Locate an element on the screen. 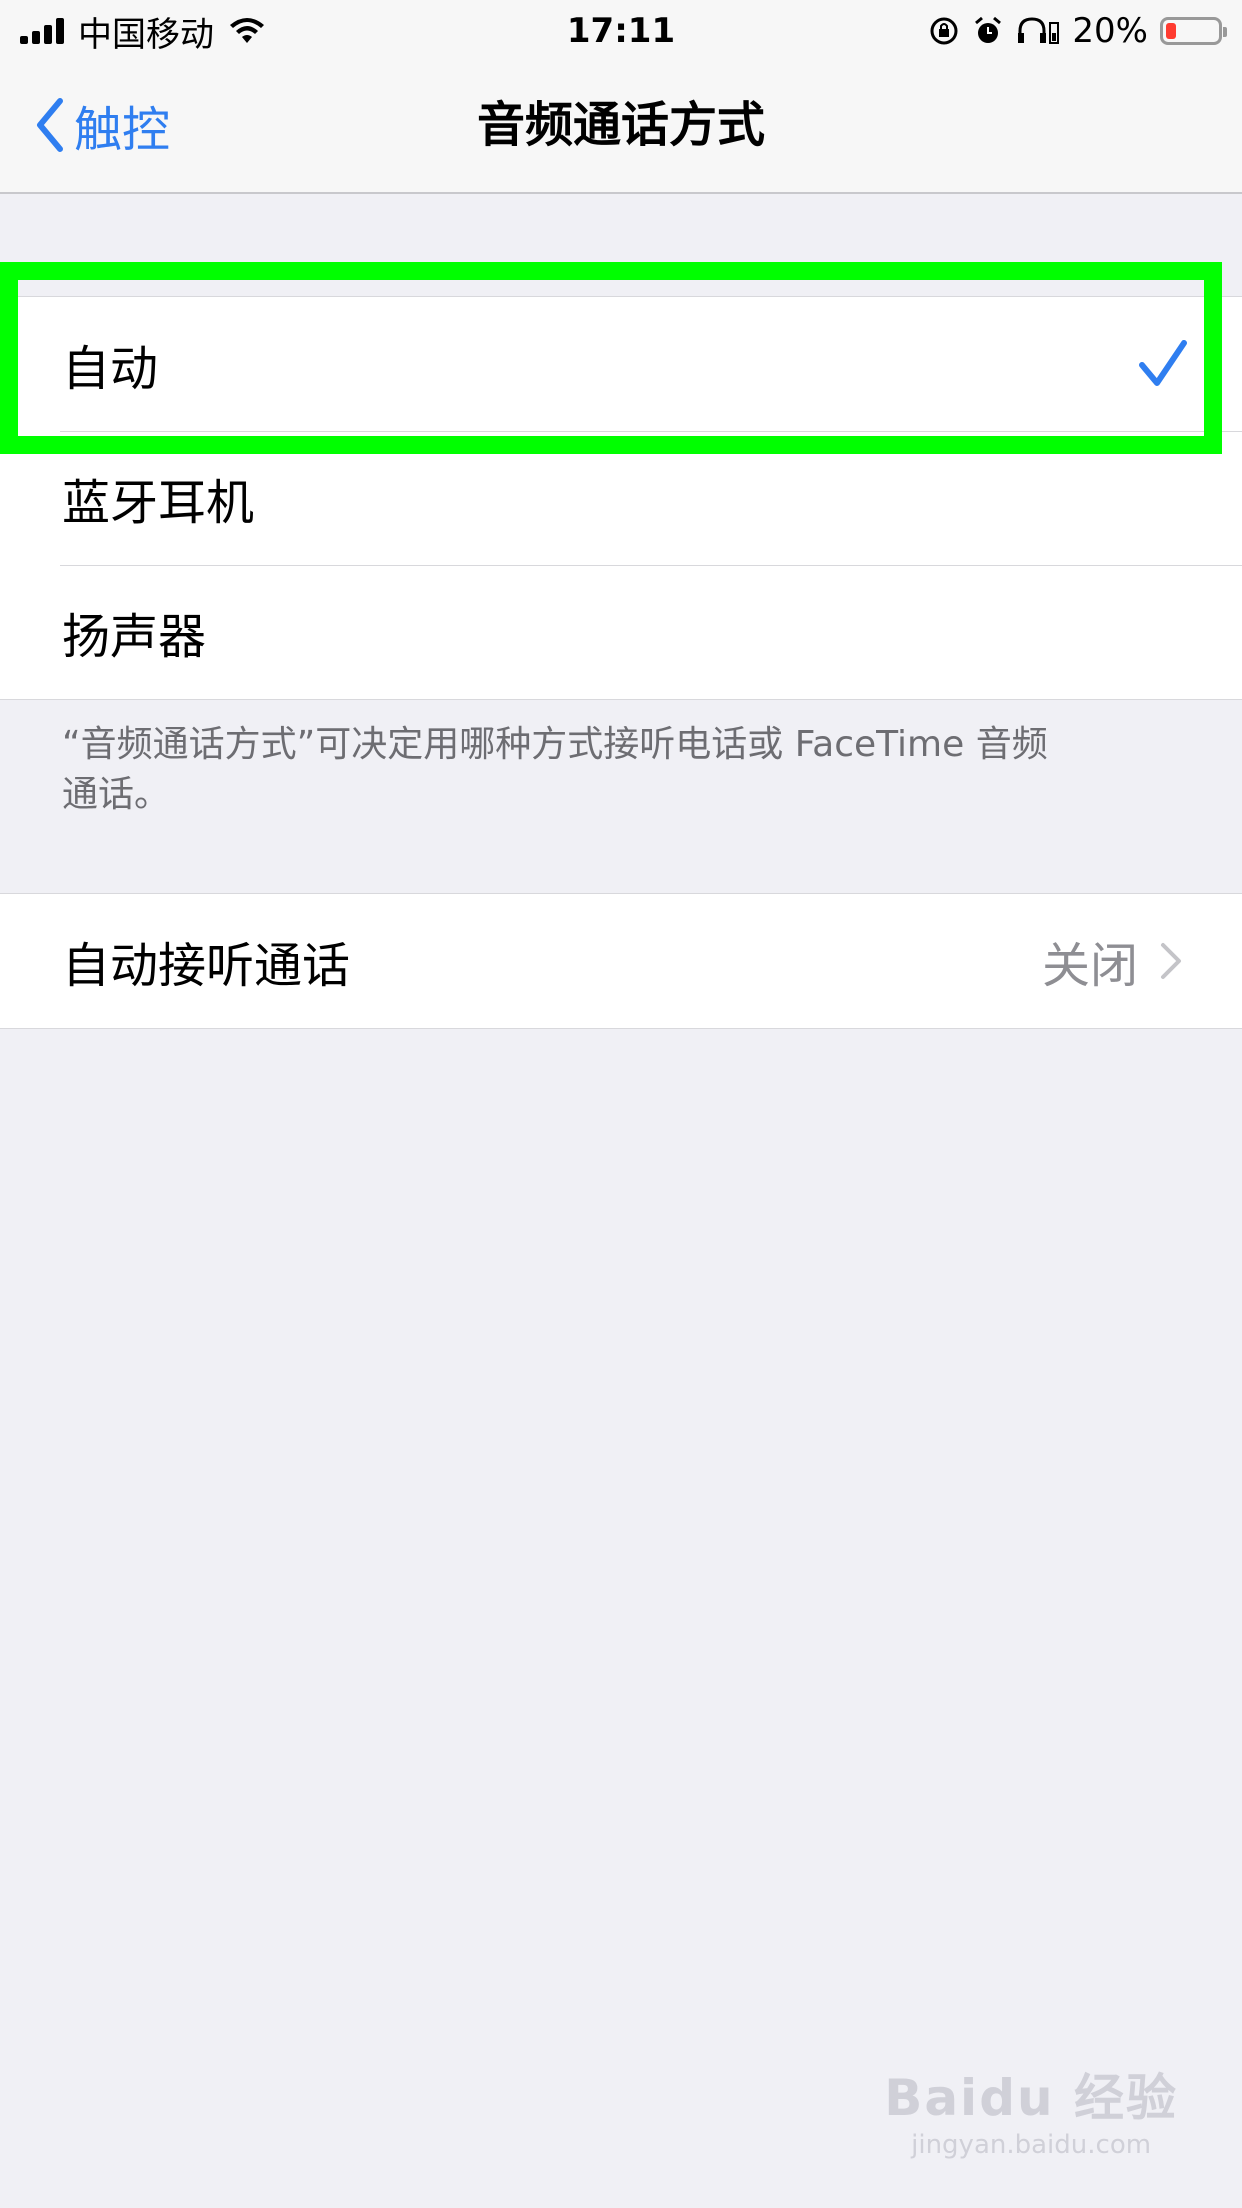 The image size is (1242, 2208). option-label: 扬声器 is located at coordinates (134, 637).